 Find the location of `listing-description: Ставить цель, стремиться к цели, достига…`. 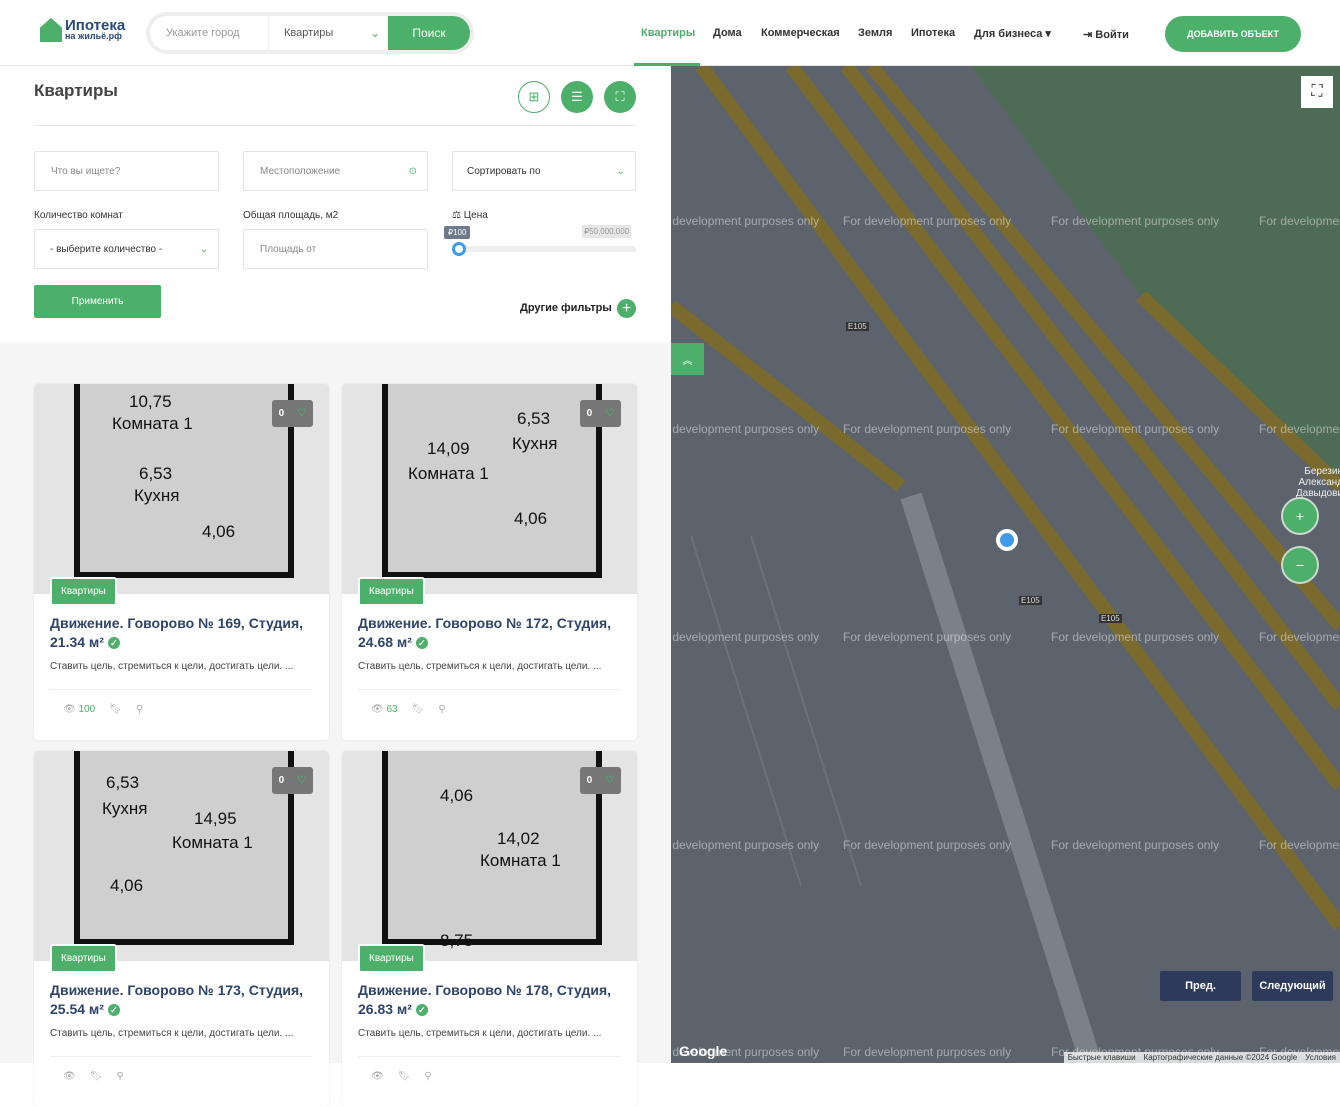

listing-description: Ставить цель, стремиться к цели, достига… is located at coordinates (172, 1033).